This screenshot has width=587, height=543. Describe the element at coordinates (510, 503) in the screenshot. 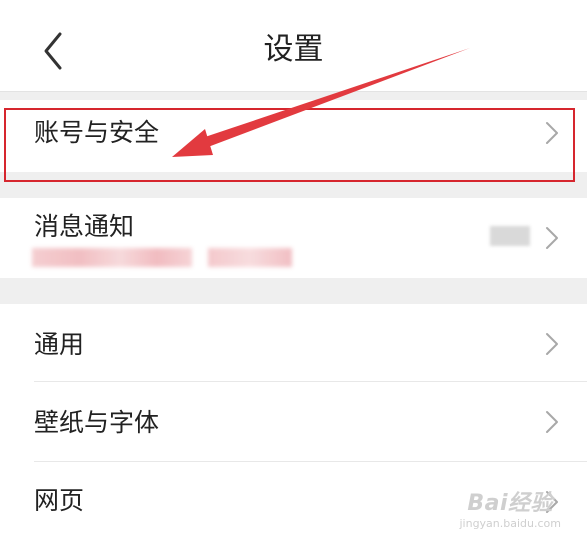

I see `watermark-brand: Bai经验` at that location.